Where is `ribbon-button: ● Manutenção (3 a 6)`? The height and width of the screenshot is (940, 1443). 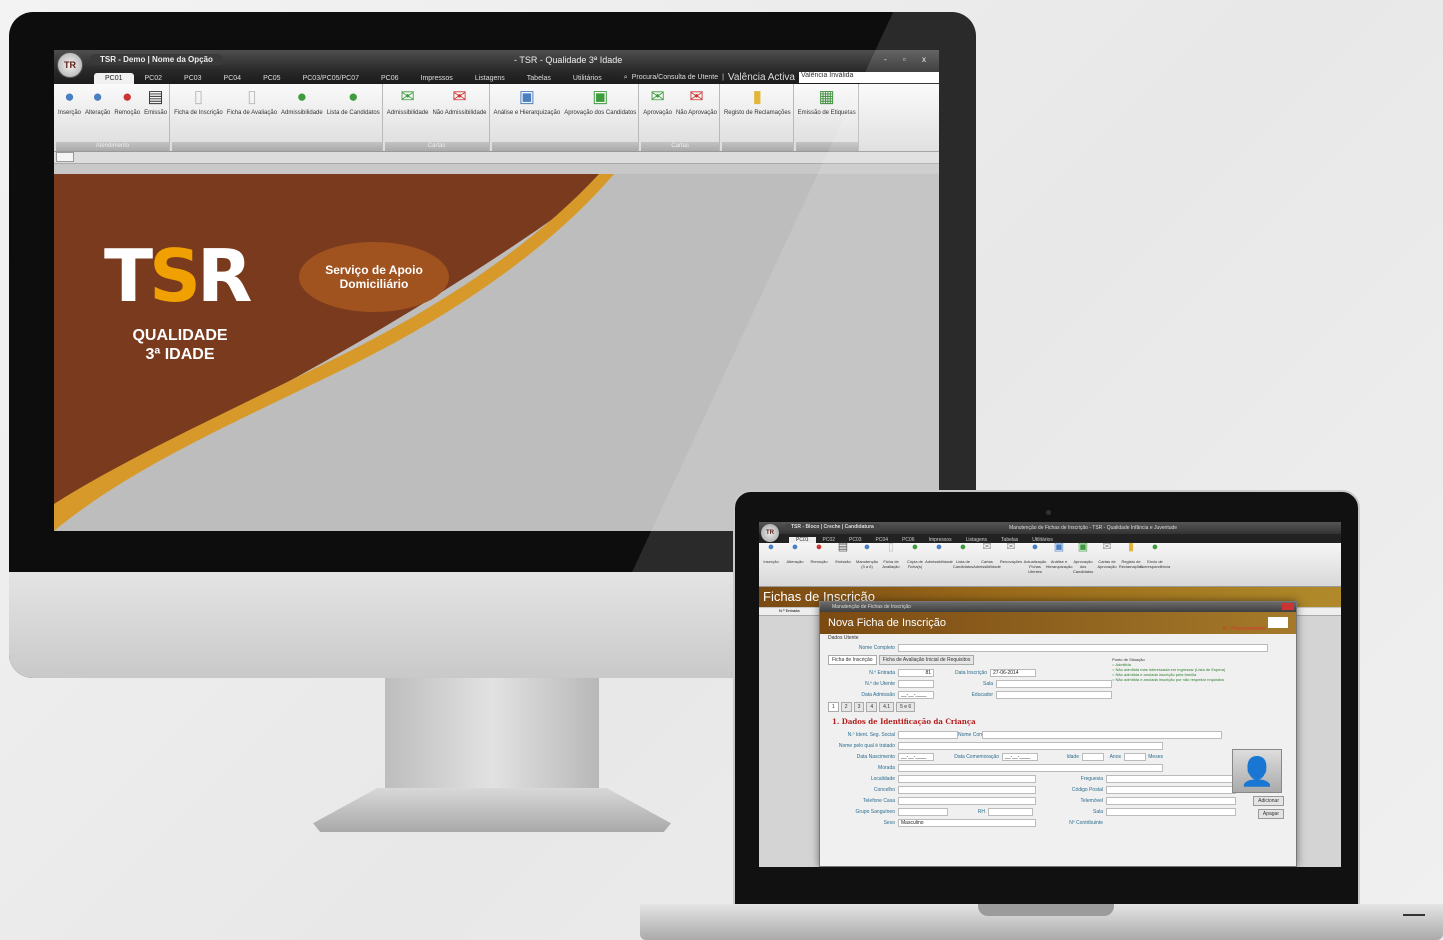 ribbon-button: ● Manutenção (3 a 6) is located at coordinates (867, 564).